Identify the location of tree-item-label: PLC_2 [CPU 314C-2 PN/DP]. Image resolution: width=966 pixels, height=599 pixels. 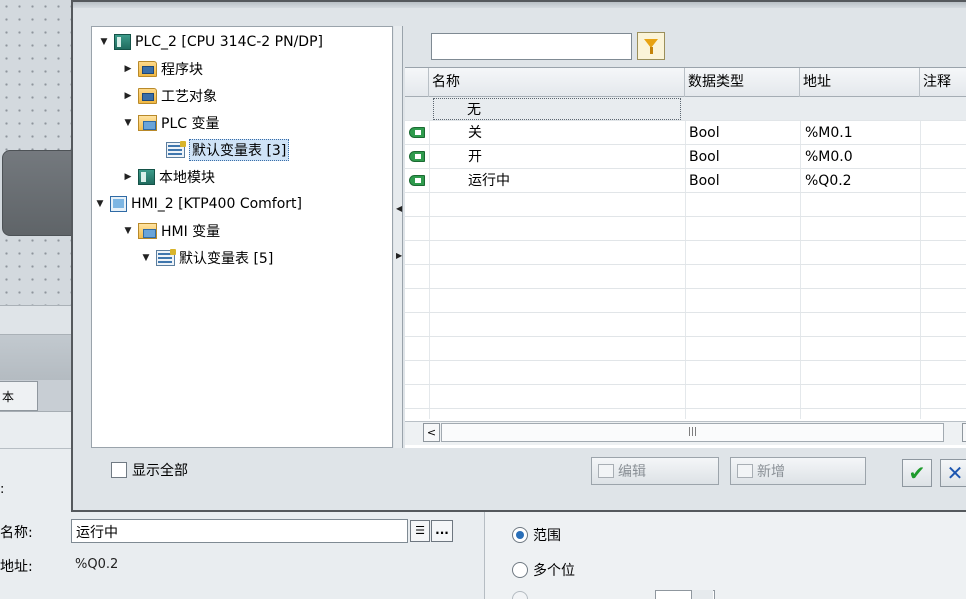
(229, 41).